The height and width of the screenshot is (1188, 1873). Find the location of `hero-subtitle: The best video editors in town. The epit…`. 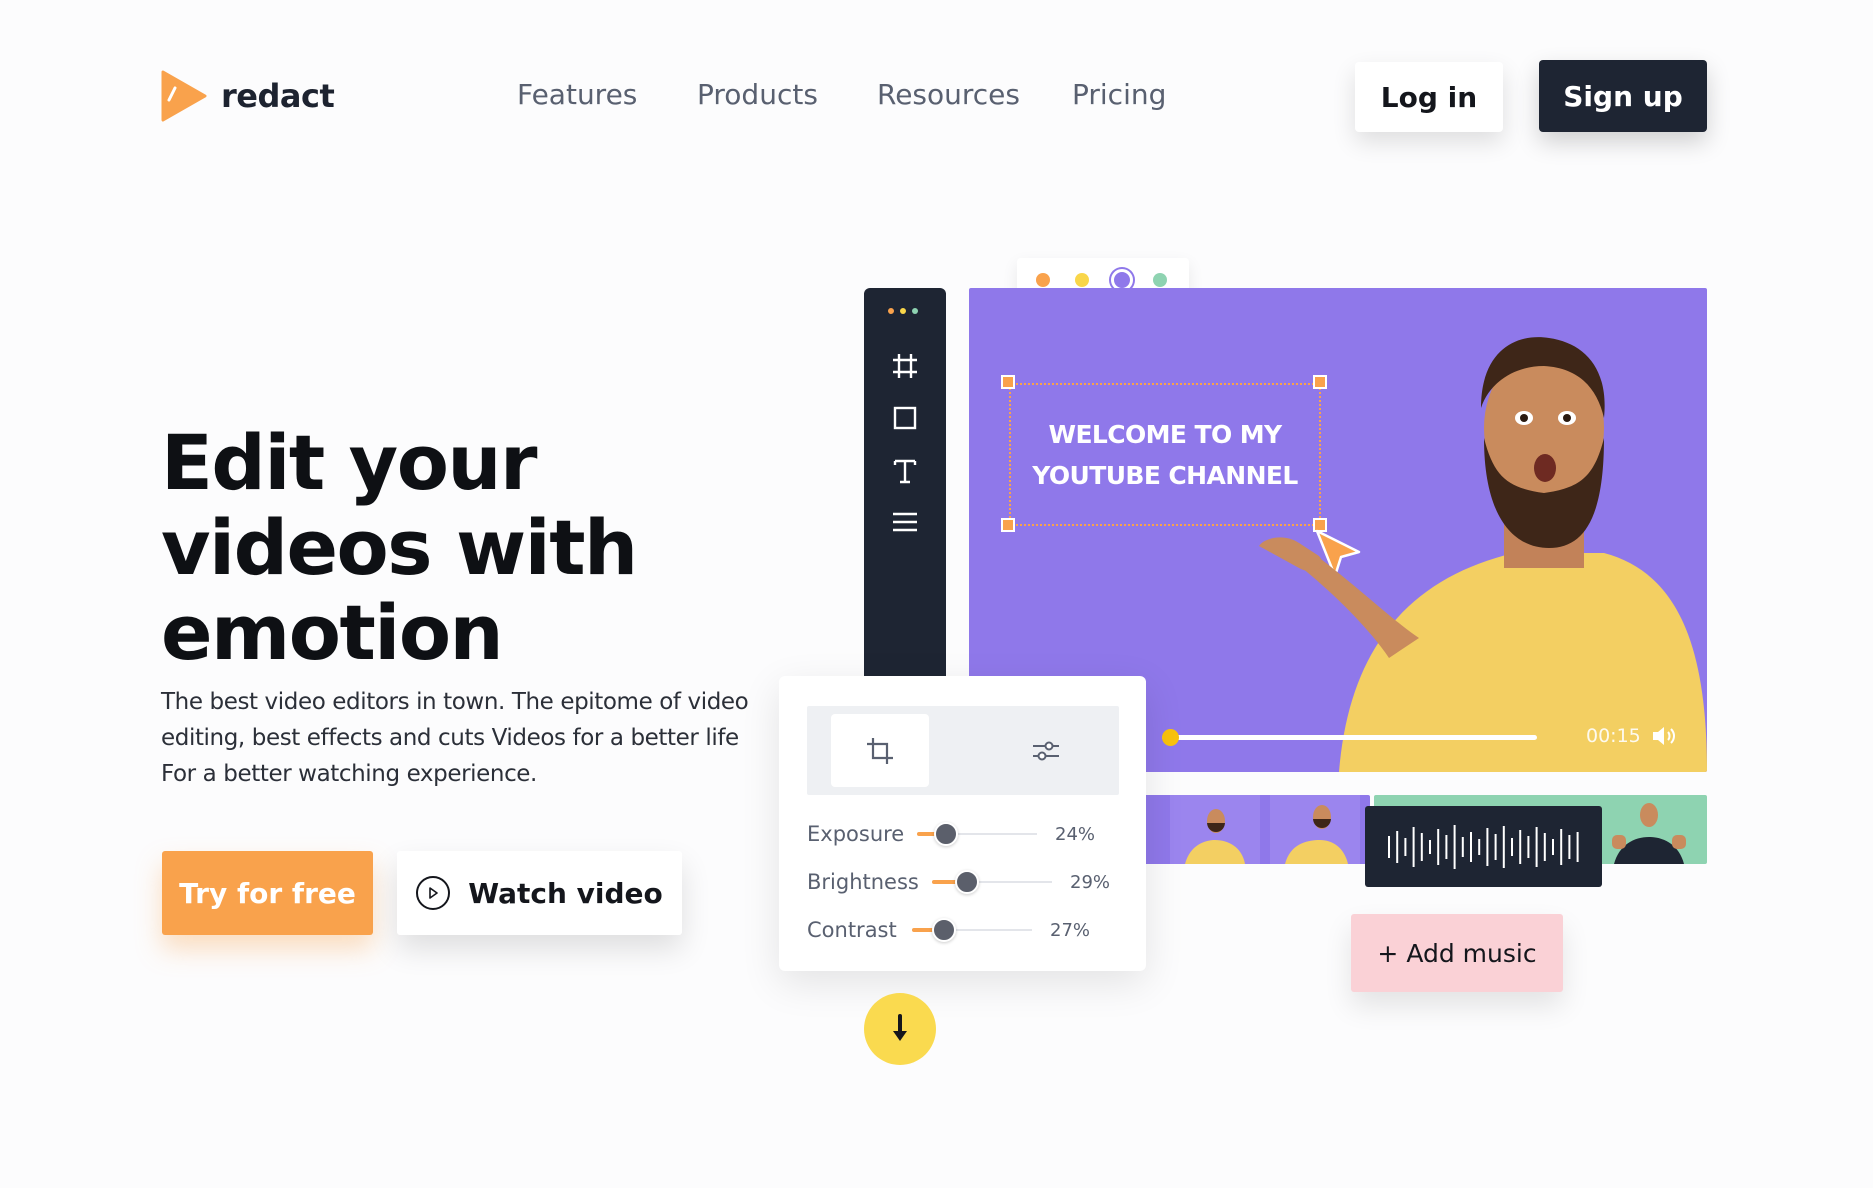

hero-subtitle: The best video editors in town. The epit… is located at coordinates (461, 738).